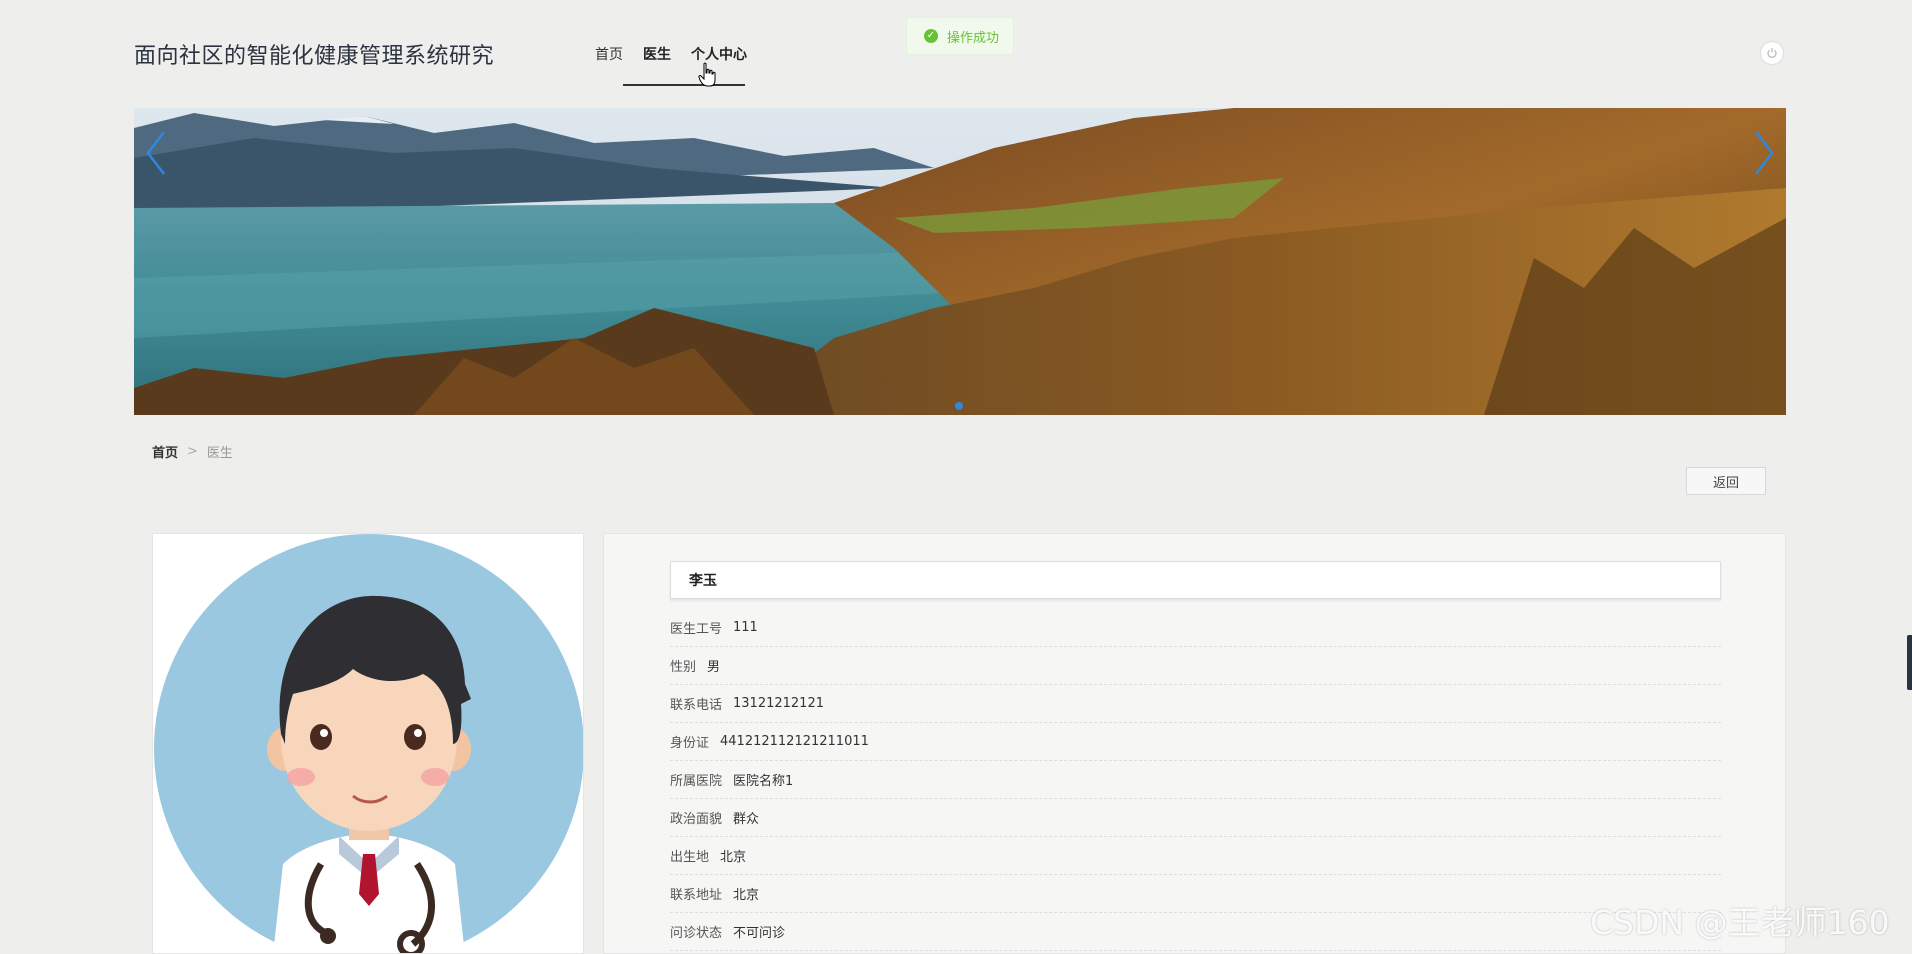 The image size is (1912, 954). What do you see at coordinates (696, 895) in the screenshot?
I see `field-label: 联系地址` at bounding box center [696, 895].